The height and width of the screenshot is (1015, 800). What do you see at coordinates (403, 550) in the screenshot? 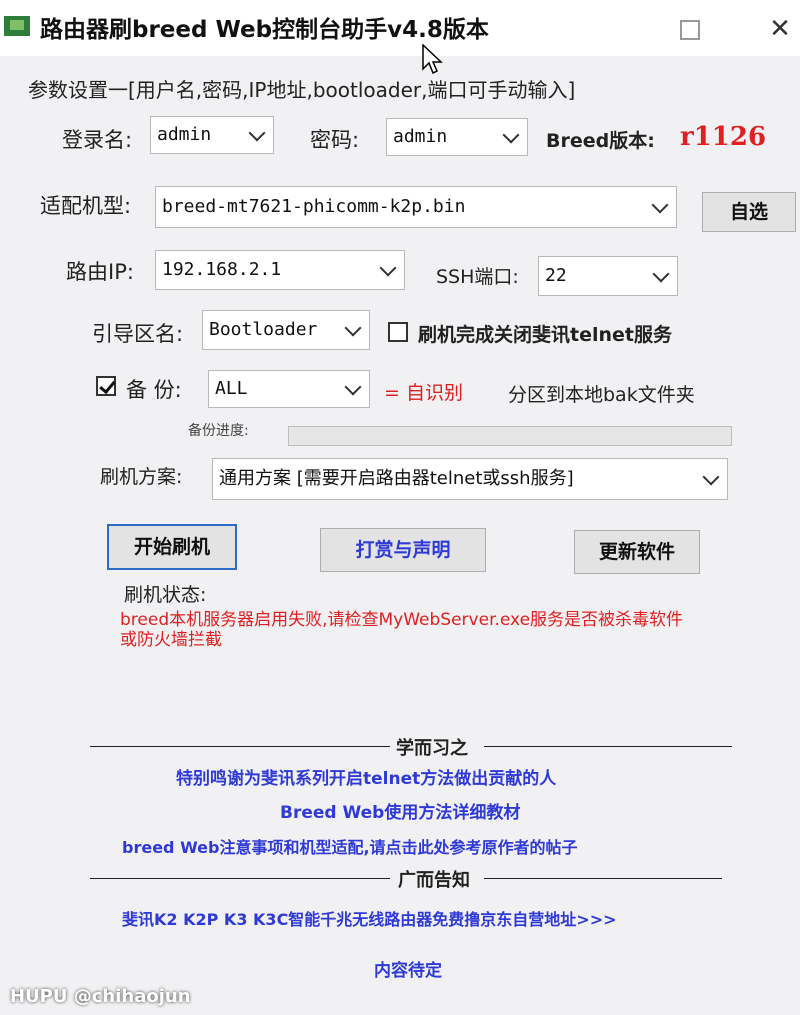
I see `reward-statement-button: 打赏与声明` at bounding box center [403, 550].